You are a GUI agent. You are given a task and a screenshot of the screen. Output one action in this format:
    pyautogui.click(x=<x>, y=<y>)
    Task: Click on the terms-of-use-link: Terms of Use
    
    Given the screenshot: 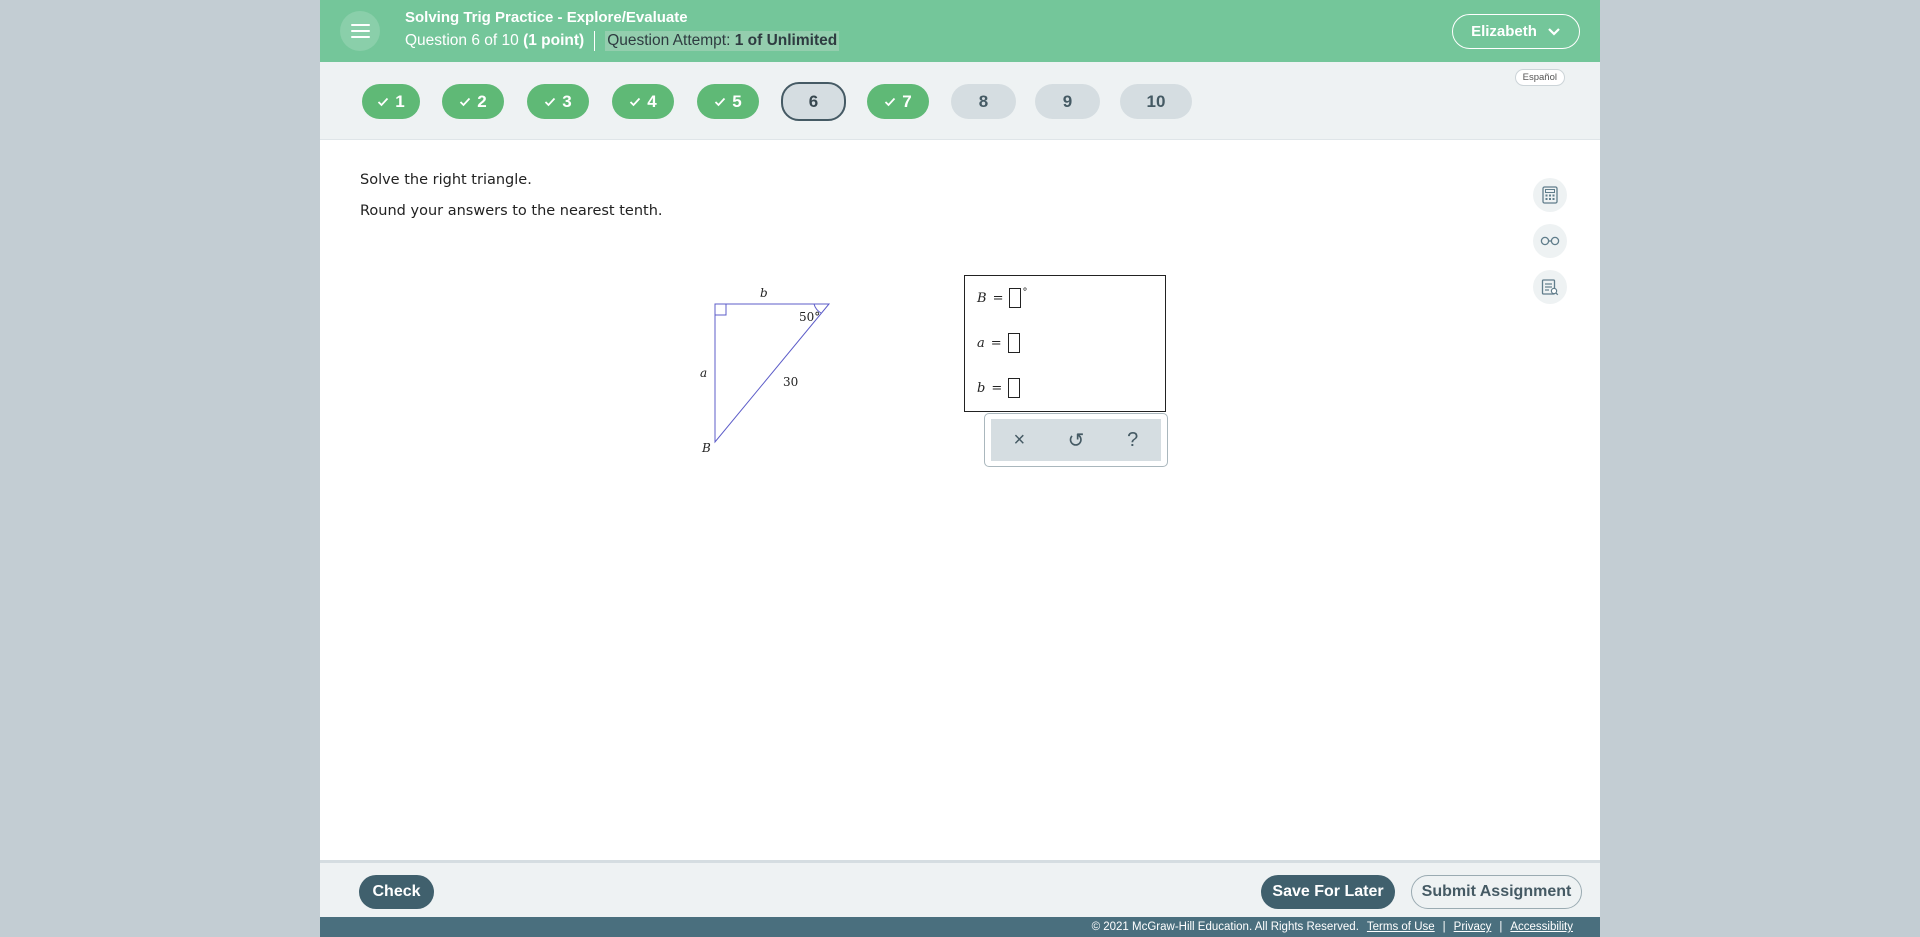 What is the action you would take?
    pyautogui.click(x=1401, y=927)
    